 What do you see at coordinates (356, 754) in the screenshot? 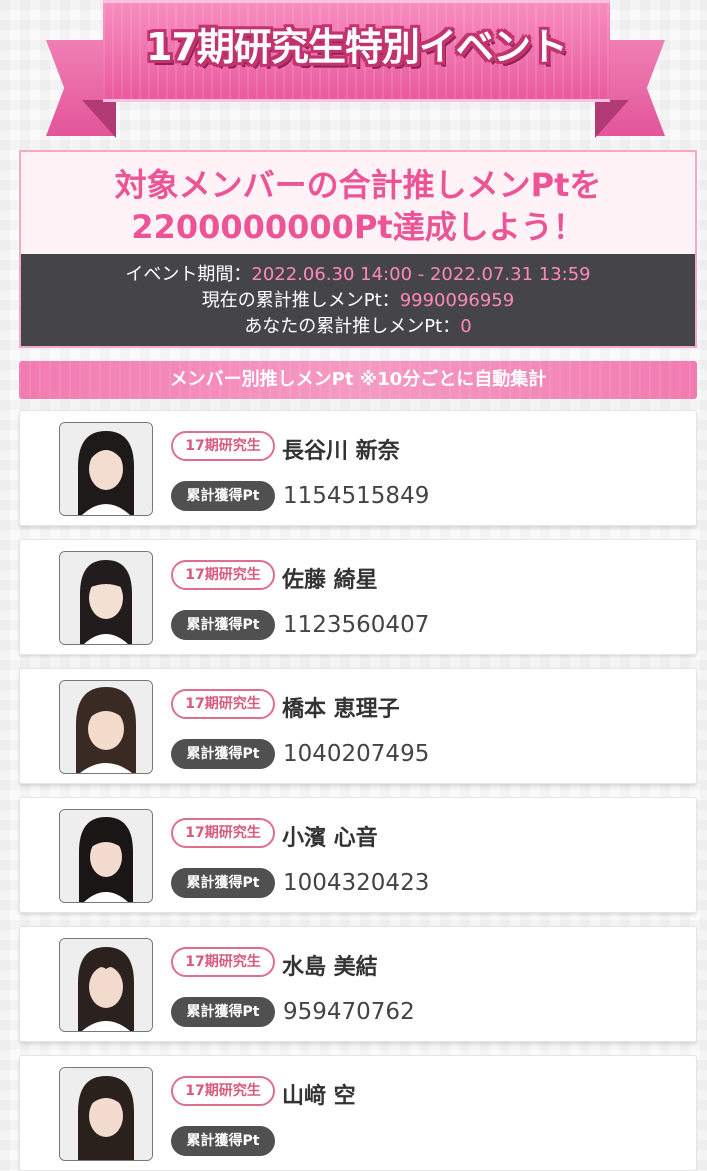
I see `member-points: 1040207495` at bounding box center [356, 754].